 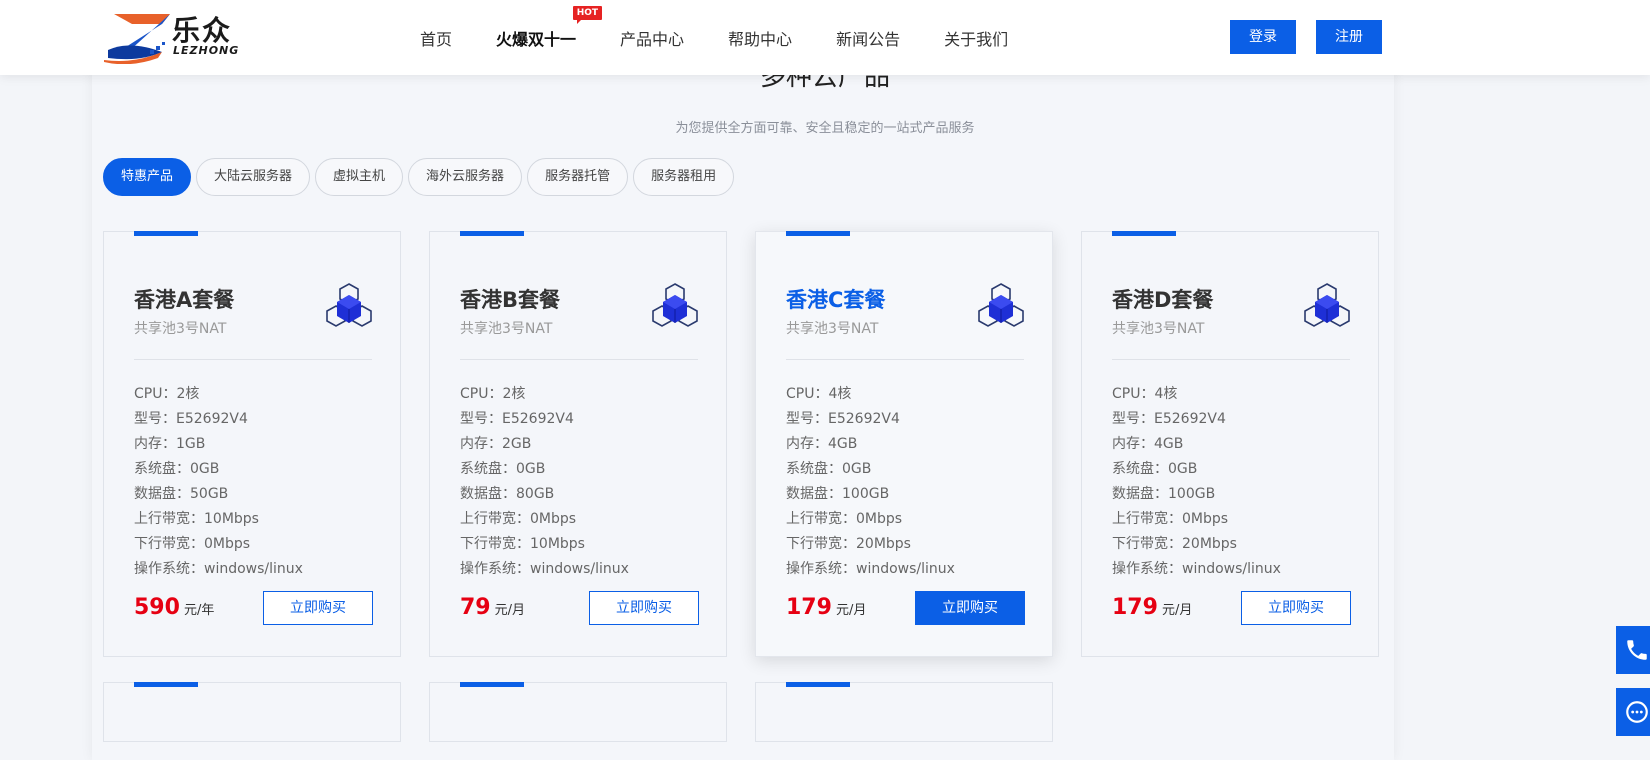 What do you see at coordinates (976, 38) in the screenshot?
I see `nav-item-about: 关于我们` at bounding box center [976, 38].